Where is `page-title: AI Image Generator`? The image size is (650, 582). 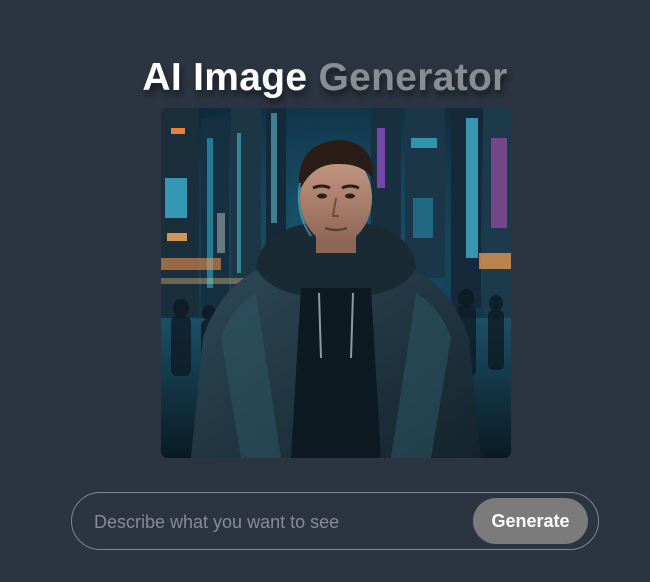 page-title: AI Image Generator is located at coordinates (325, 78).